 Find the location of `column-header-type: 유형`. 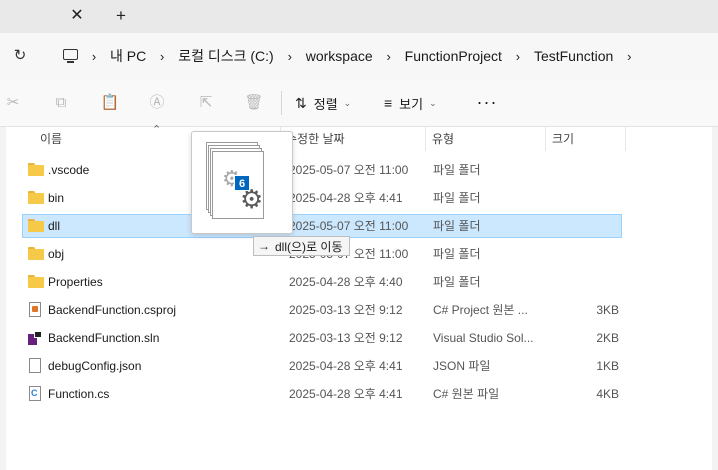

column-header-type: 유형 is located at coordinates (443, 139).